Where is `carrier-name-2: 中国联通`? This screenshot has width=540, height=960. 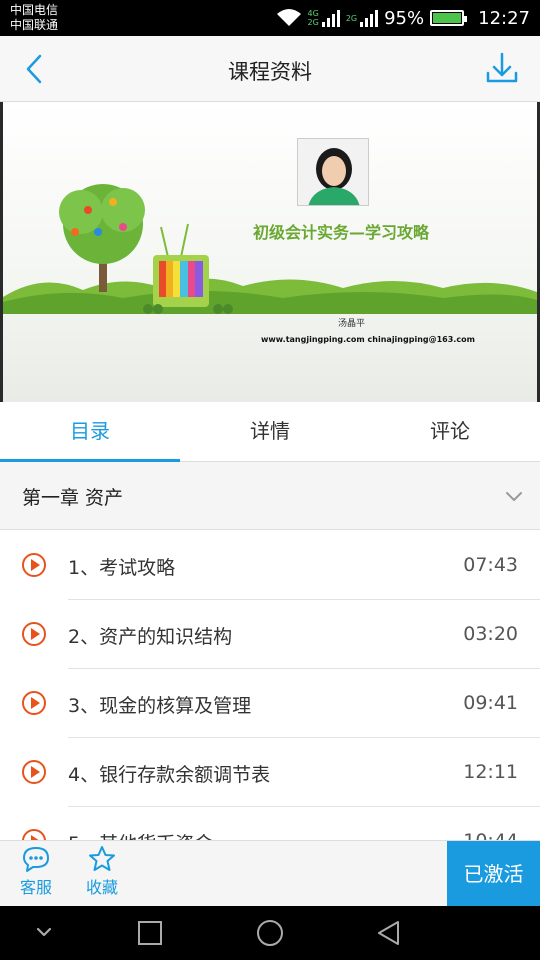
carrier-name-2: 中国联通 is located at coordinates (34, 25).